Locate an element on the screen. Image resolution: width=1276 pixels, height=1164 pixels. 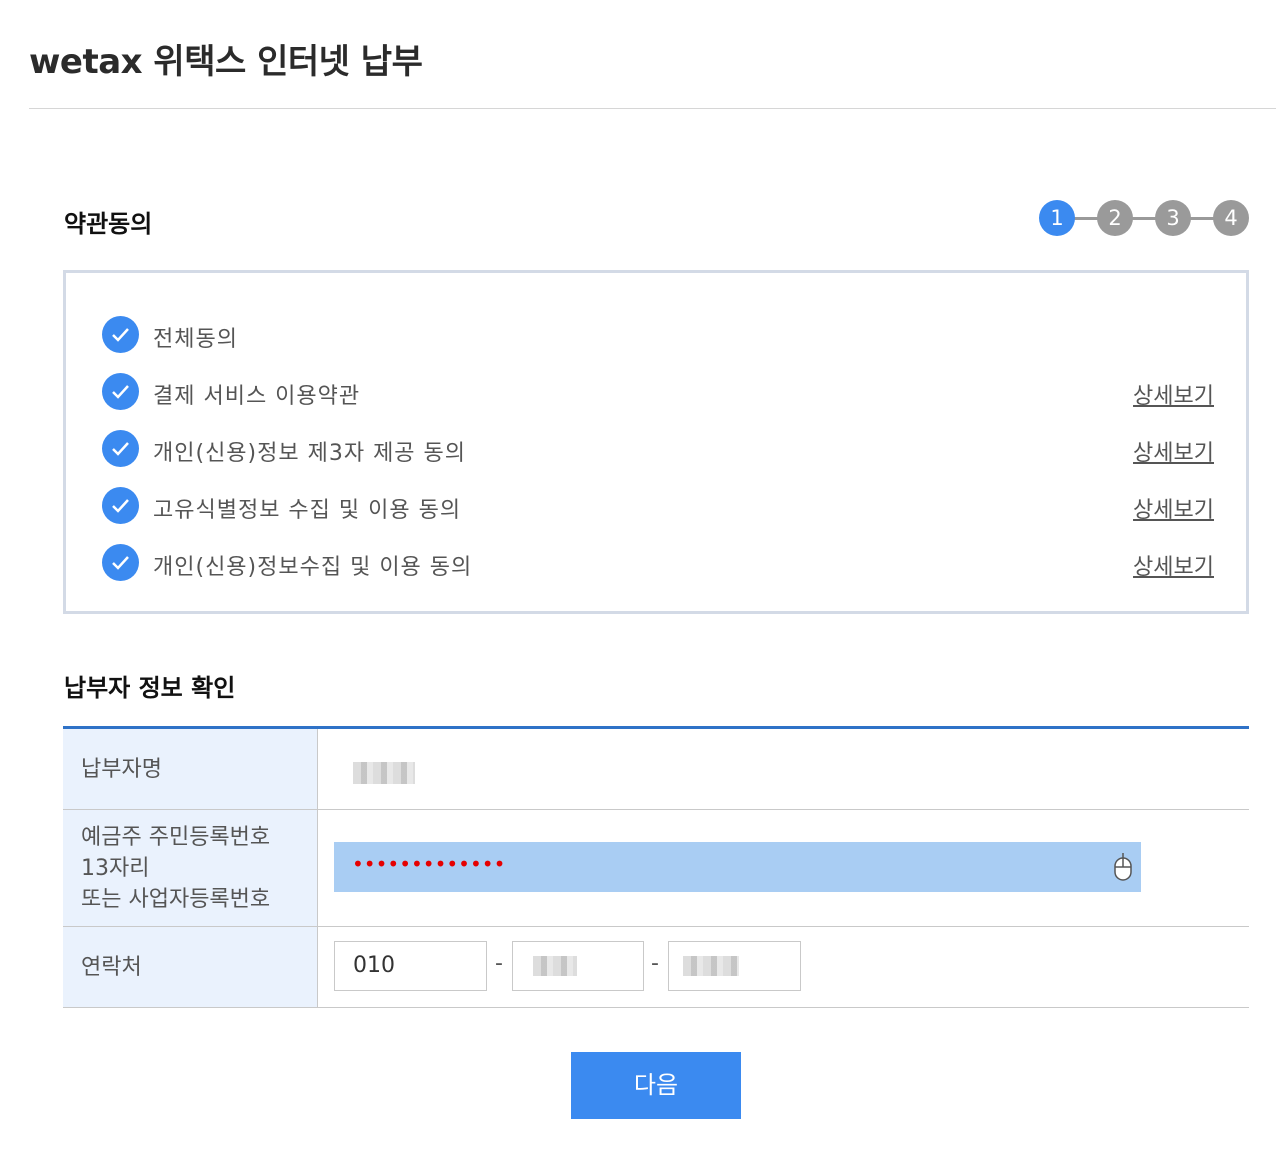
redacted-phone-middle is located at coordinates (555, 966).